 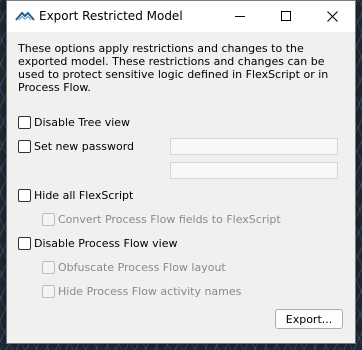 What do you see at coordinates (254, 146) in the screenshot?
I see `new-password-field` at bounding box center [254, 146].